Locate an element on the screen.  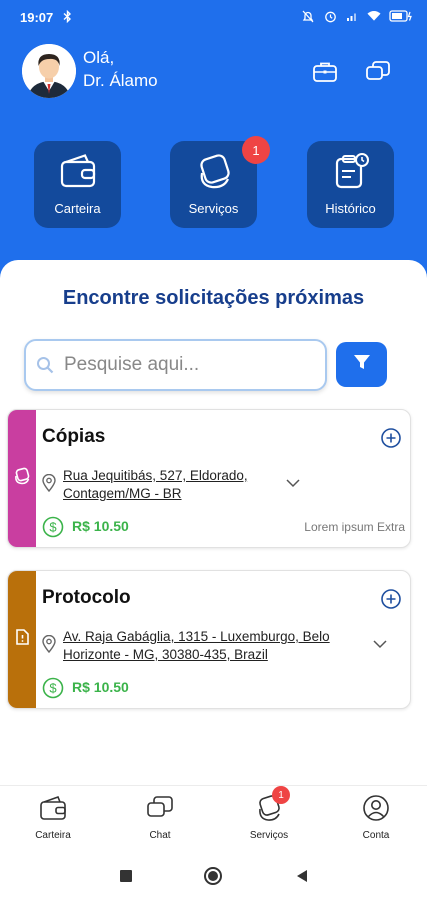
page-title: Encontre solicitações próximas is located at coordinates (213, 298).